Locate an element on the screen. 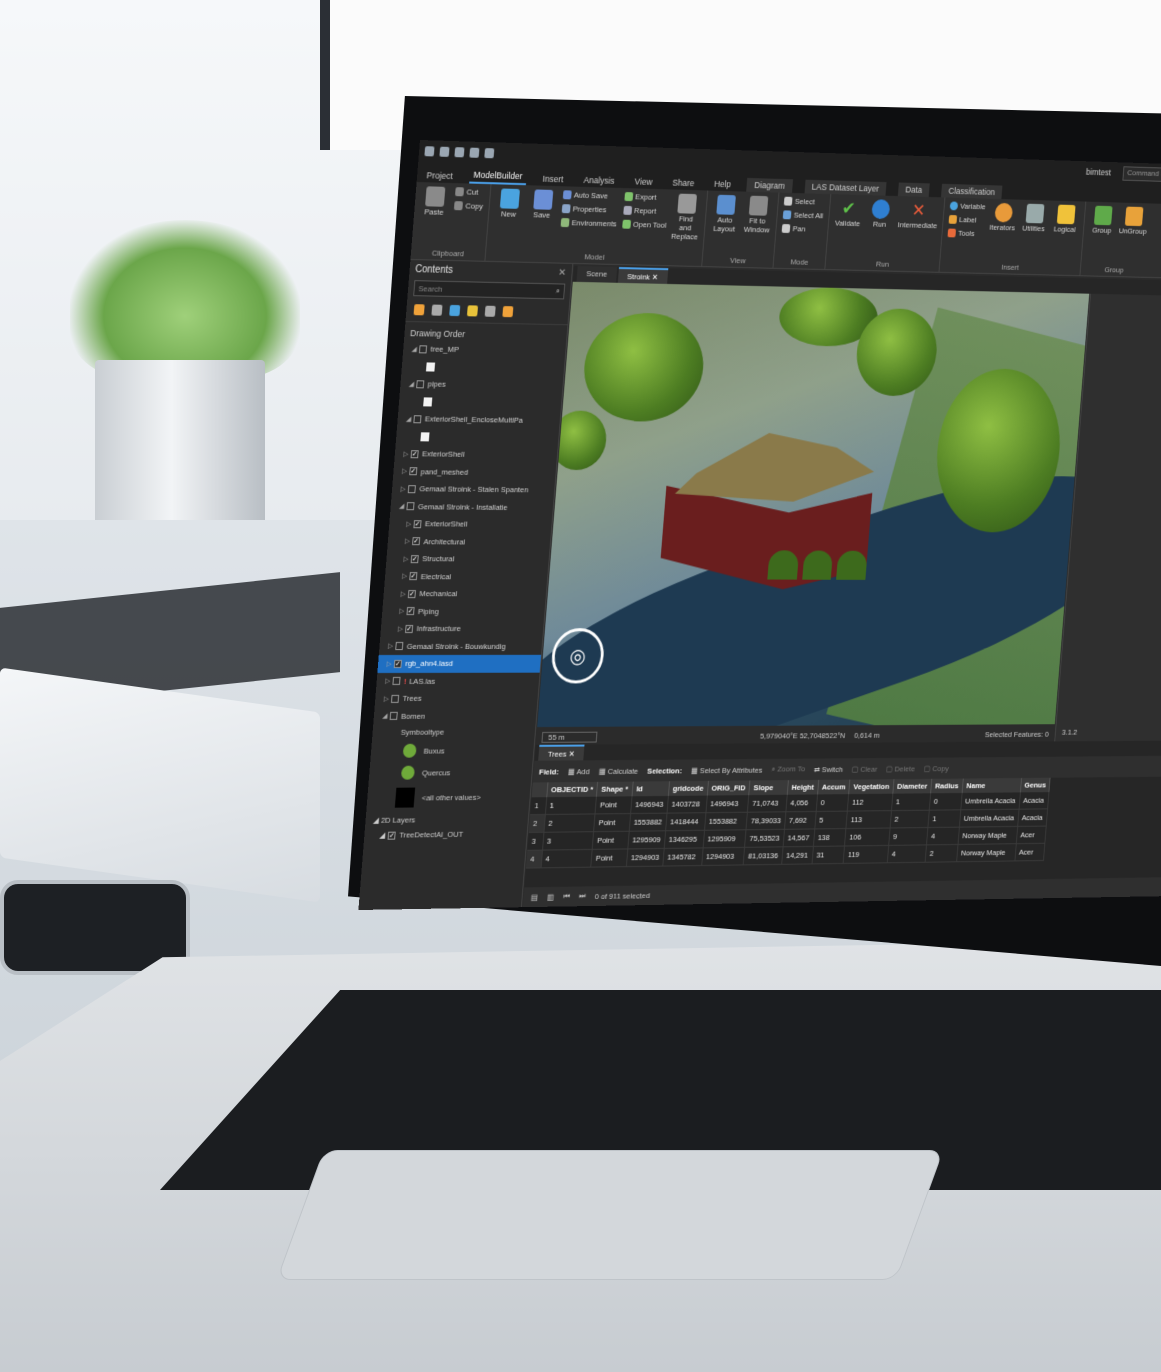 This screenshot has width=1161, height=1372. close-icon: ✕ is located at coordinates (571, 754).